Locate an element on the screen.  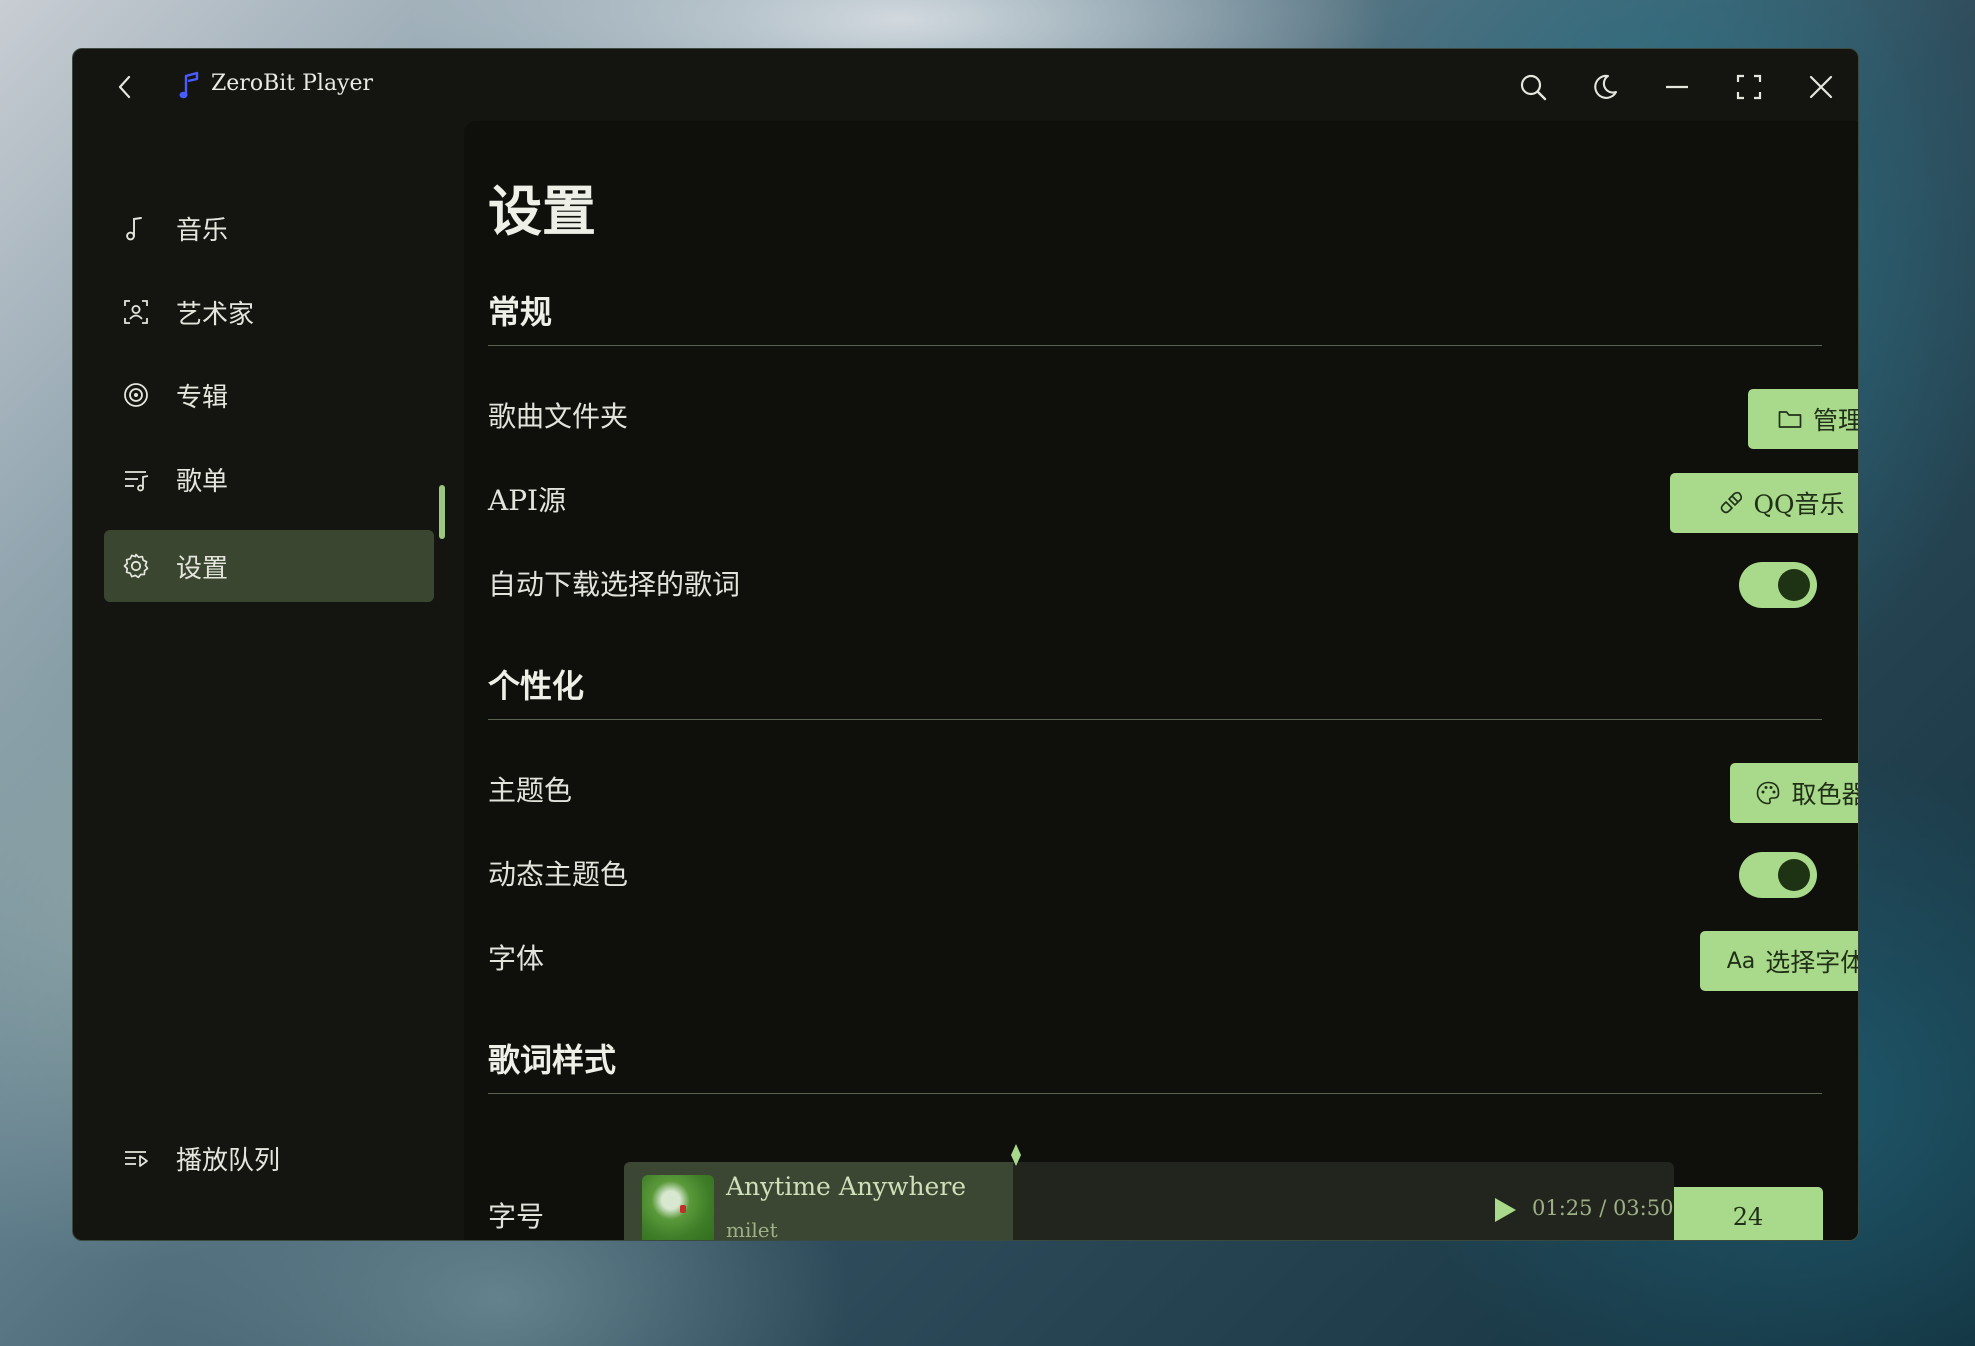
sidebar-item-artist: 艺术家 is located at coordinates (269, 312).